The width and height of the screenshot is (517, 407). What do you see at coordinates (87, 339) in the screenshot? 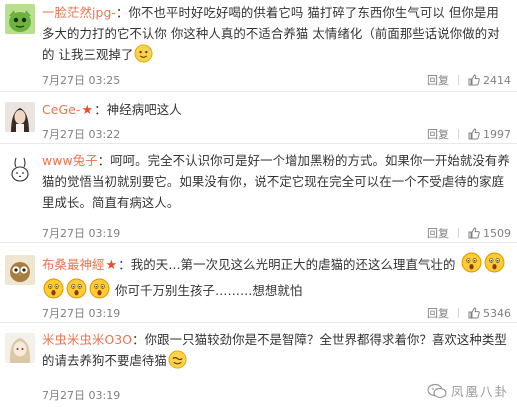
I see `username-link: 米虫米虫米O3O` at bounding box center [87, 339].